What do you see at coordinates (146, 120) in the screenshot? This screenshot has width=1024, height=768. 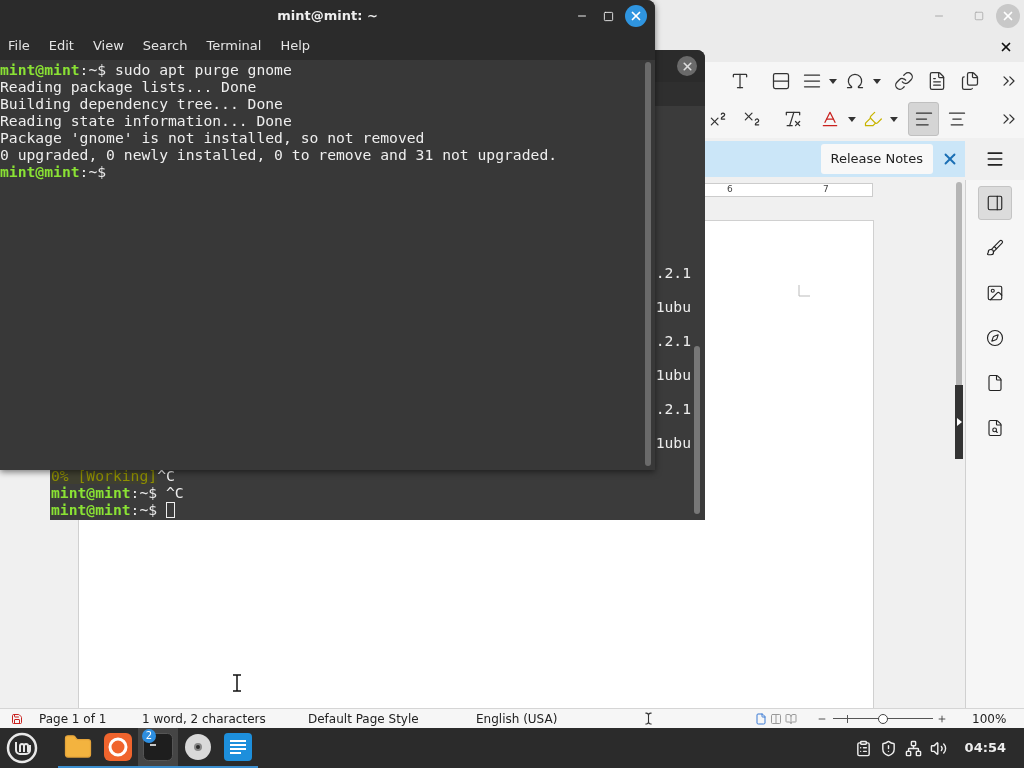 I see `output-line: Reading state information... Done` at bounding box center [146, 120].